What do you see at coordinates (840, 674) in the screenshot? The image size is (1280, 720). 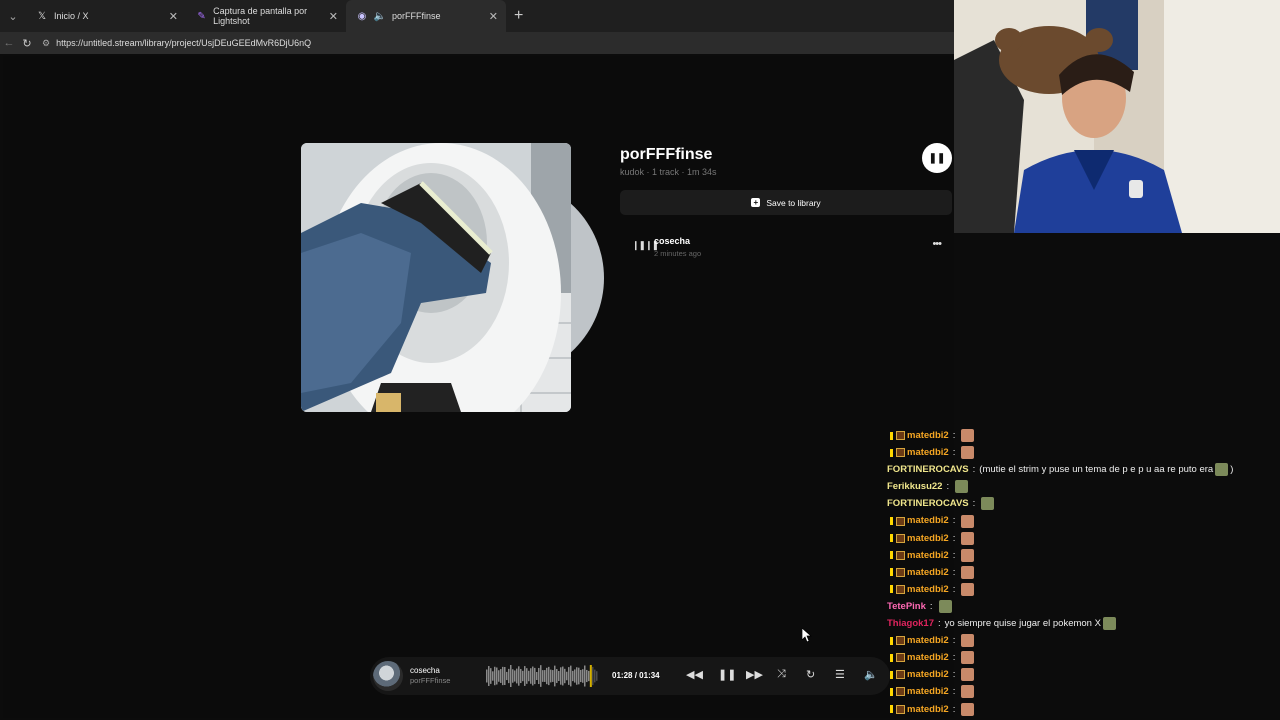 I see `queue-icon: ☰` at bounding box center [840, 674].